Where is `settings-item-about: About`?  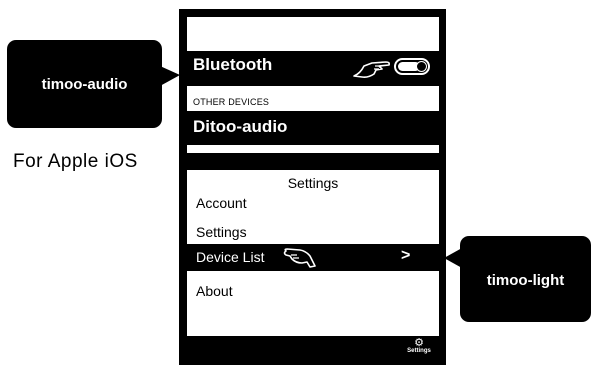 settings-item-about: About is located at coordinates (214, 291).